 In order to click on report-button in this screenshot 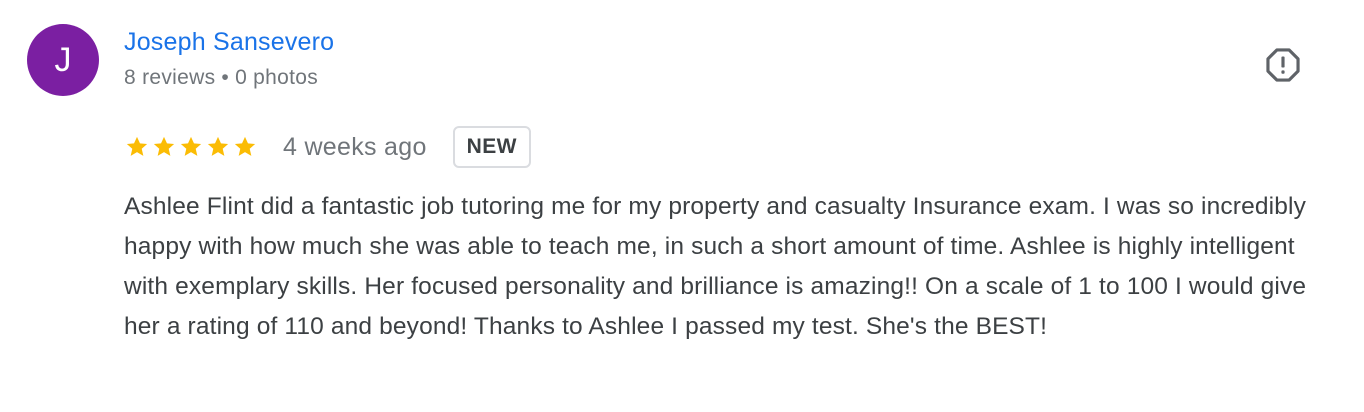, I will do `click(1283, 65)`.